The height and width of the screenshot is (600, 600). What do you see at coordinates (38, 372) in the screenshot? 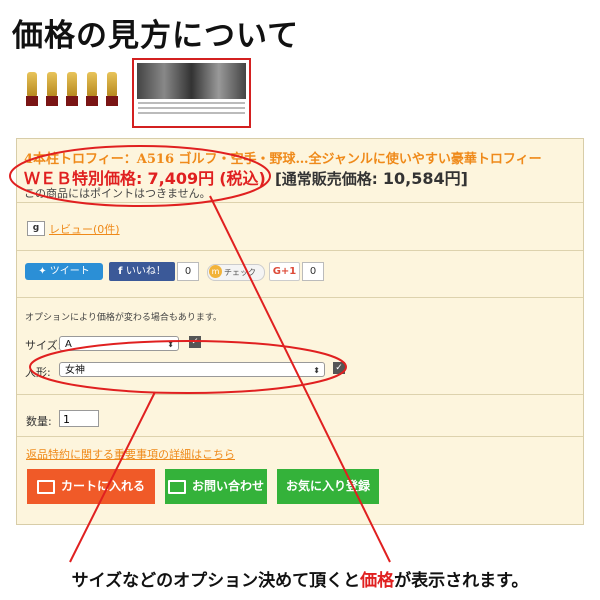
I see `figure-label: 人形:` at bounding box center [38, 372].